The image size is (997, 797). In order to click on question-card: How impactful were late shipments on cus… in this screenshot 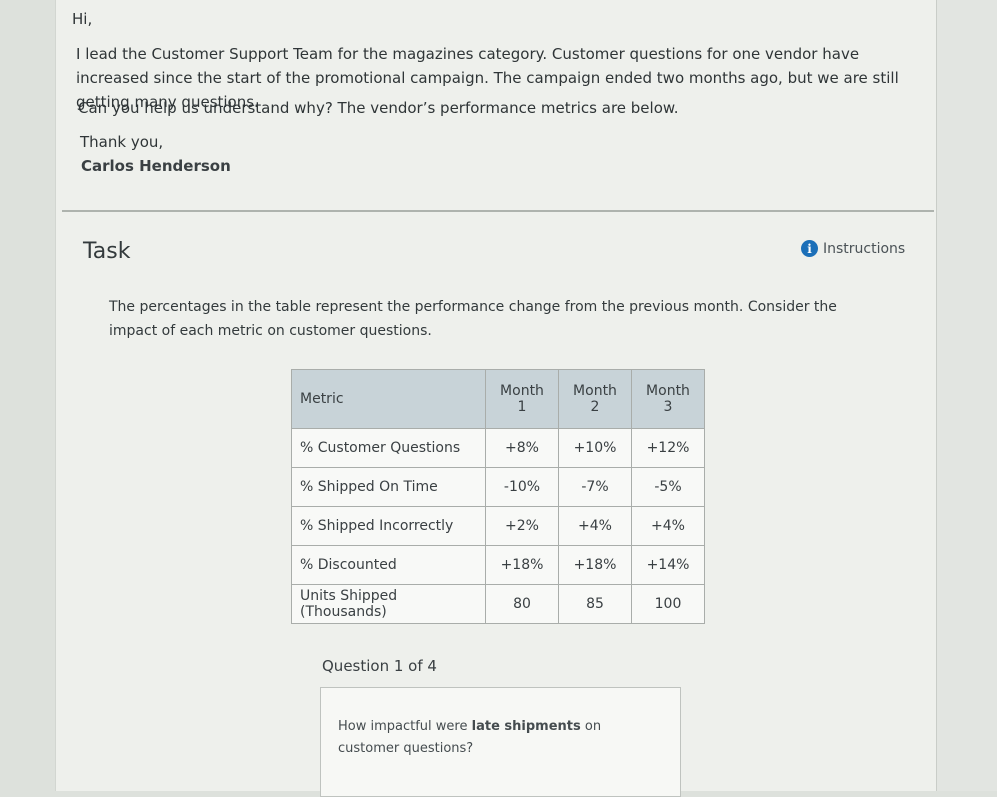, I will do `click(500, 742)`.